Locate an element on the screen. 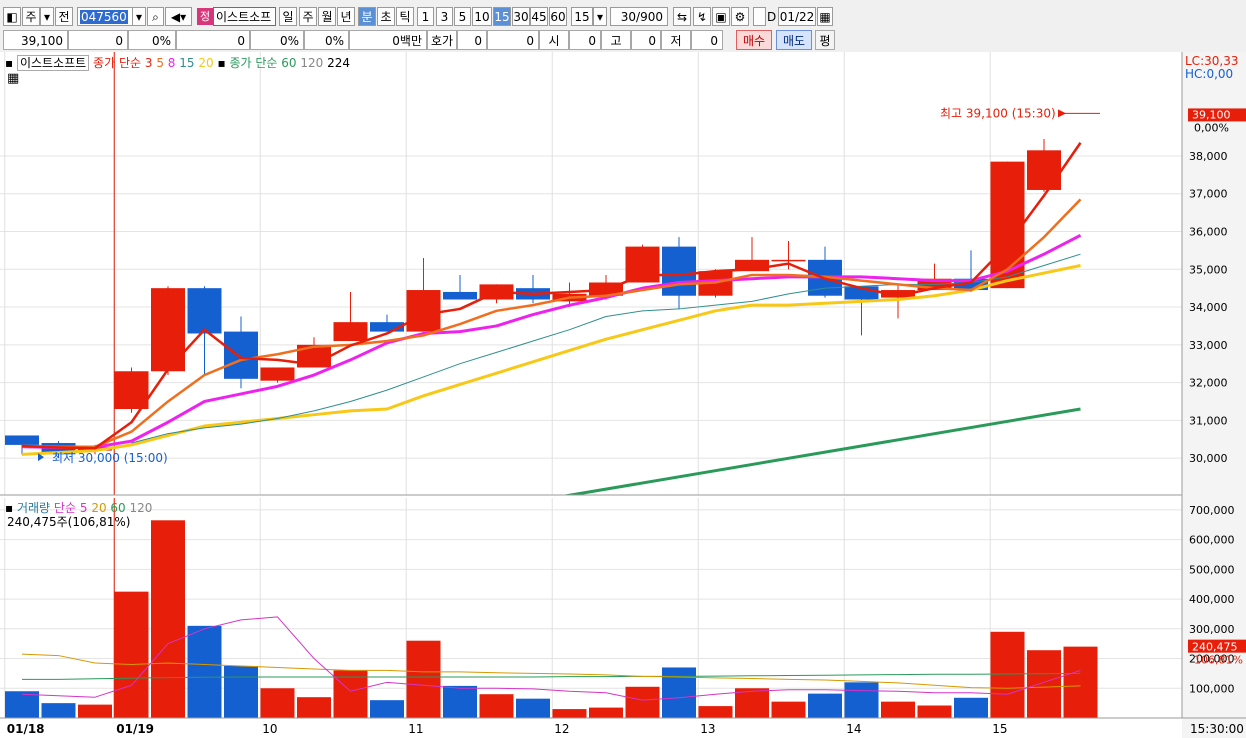 The width and height of the screenshot is (1246, 738). count-input: 30/900 is located at coordinates (639, 16).